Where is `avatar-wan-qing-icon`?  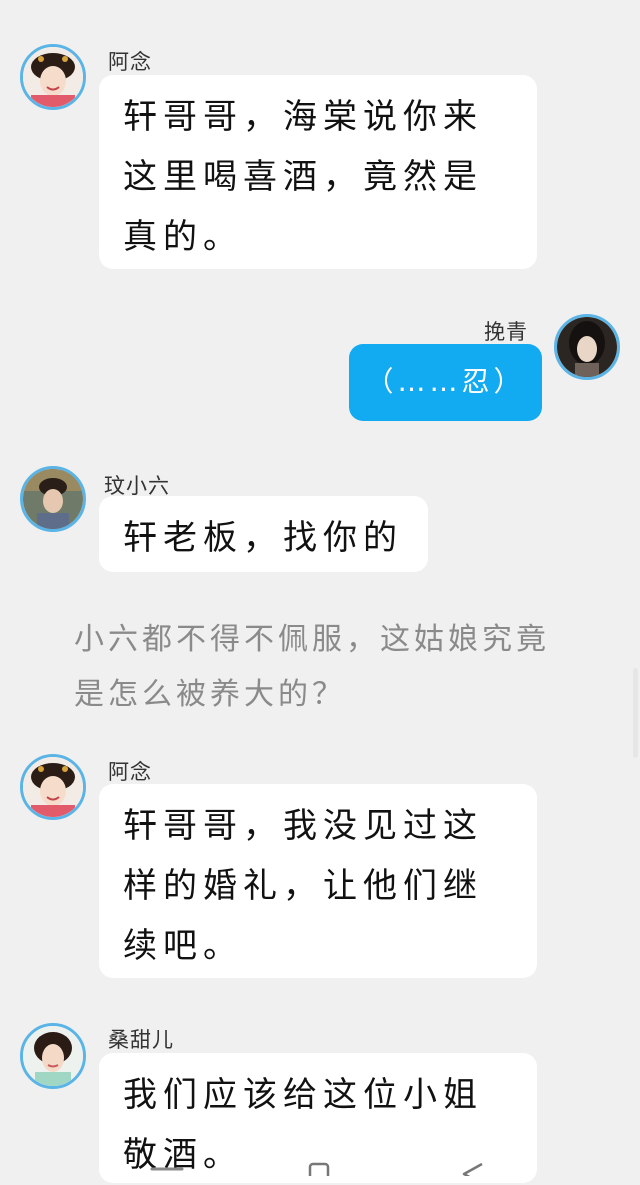
avatar-wan-qing-icon is located at coordinates (587, 347).